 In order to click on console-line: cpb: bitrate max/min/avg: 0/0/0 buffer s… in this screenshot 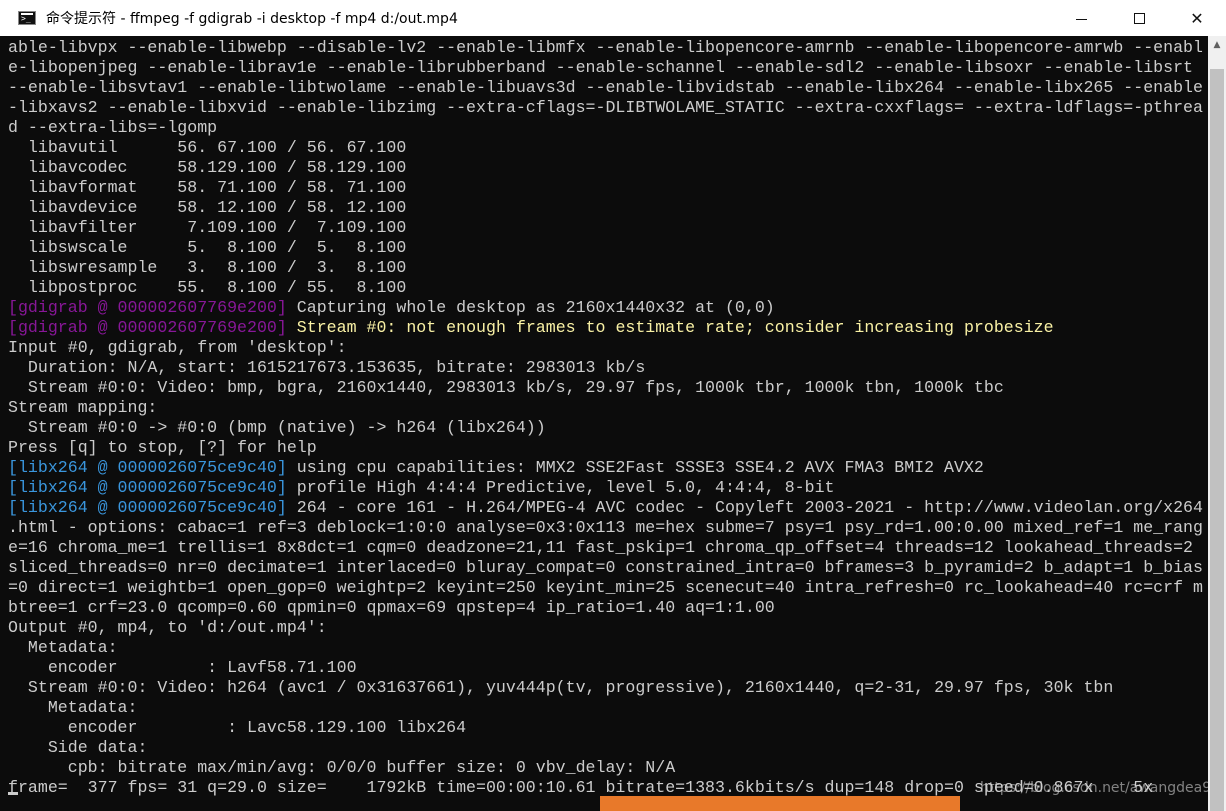, I will do `click(342, 767)`.